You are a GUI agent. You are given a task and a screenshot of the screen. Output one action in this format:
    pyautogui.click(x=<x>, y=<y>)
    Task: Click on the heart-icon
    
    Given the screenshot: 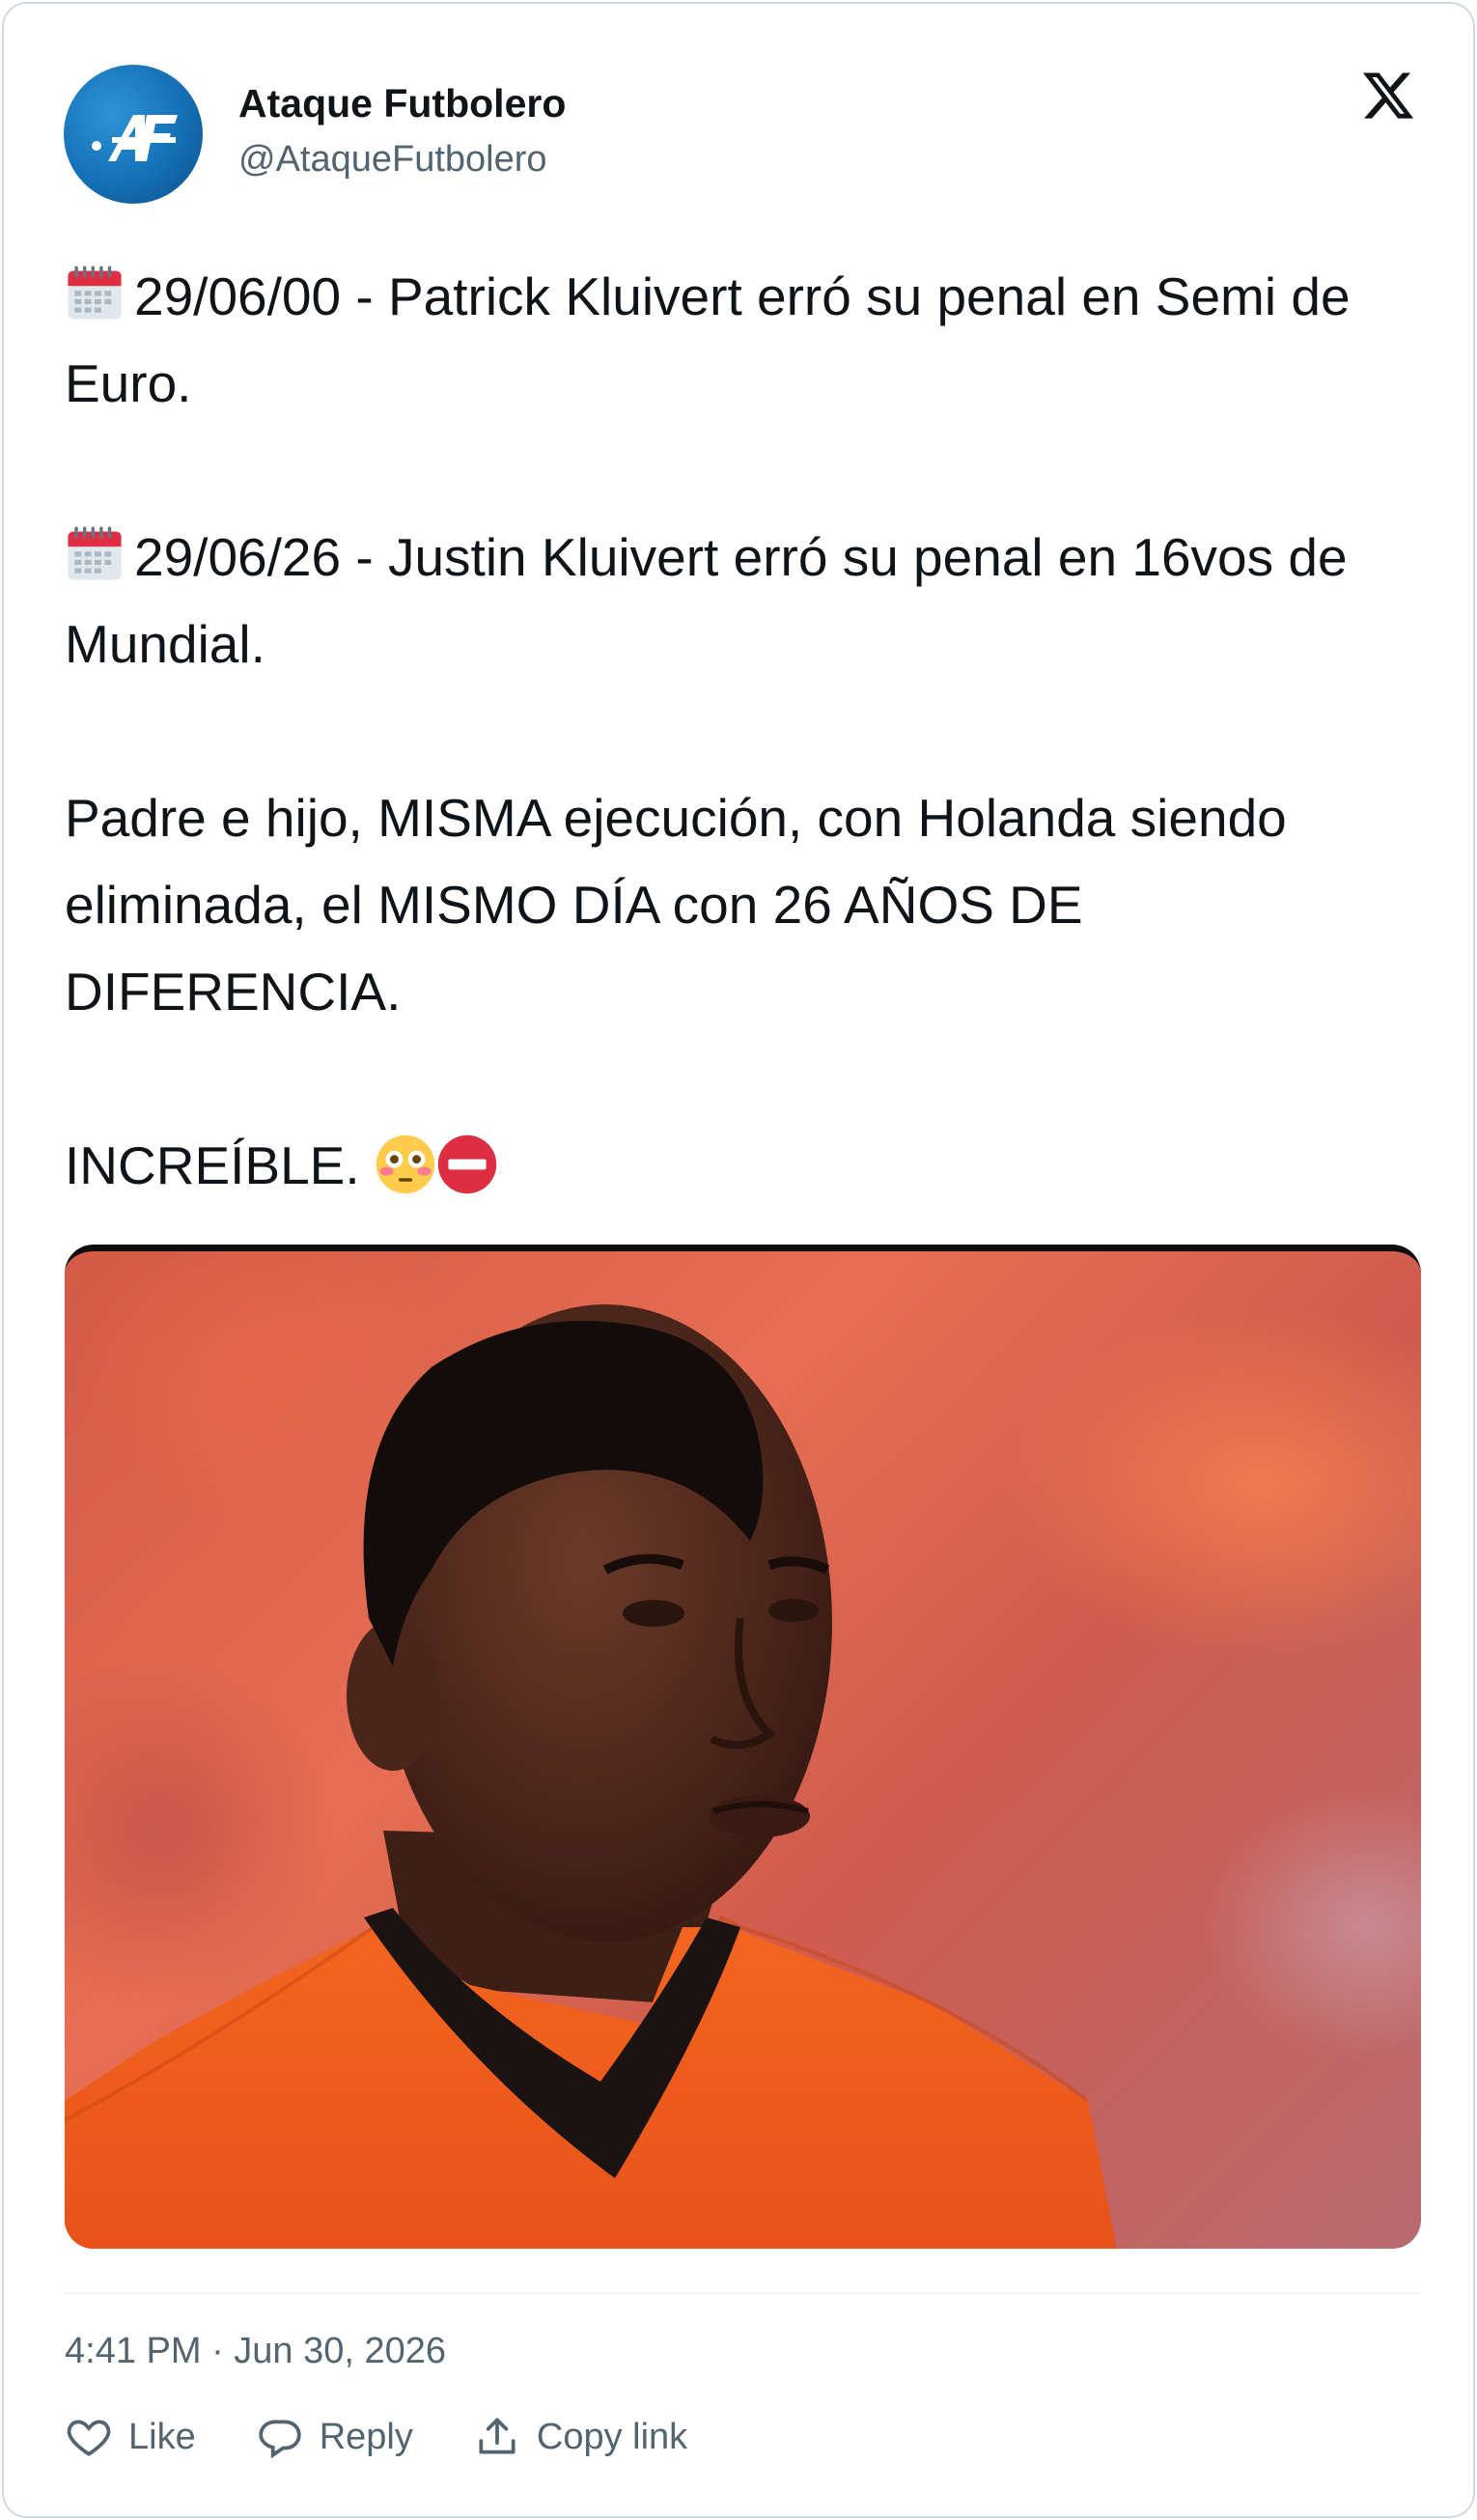 What is the action you would take?
    pyautogui.click(x=89, y=2438)
    